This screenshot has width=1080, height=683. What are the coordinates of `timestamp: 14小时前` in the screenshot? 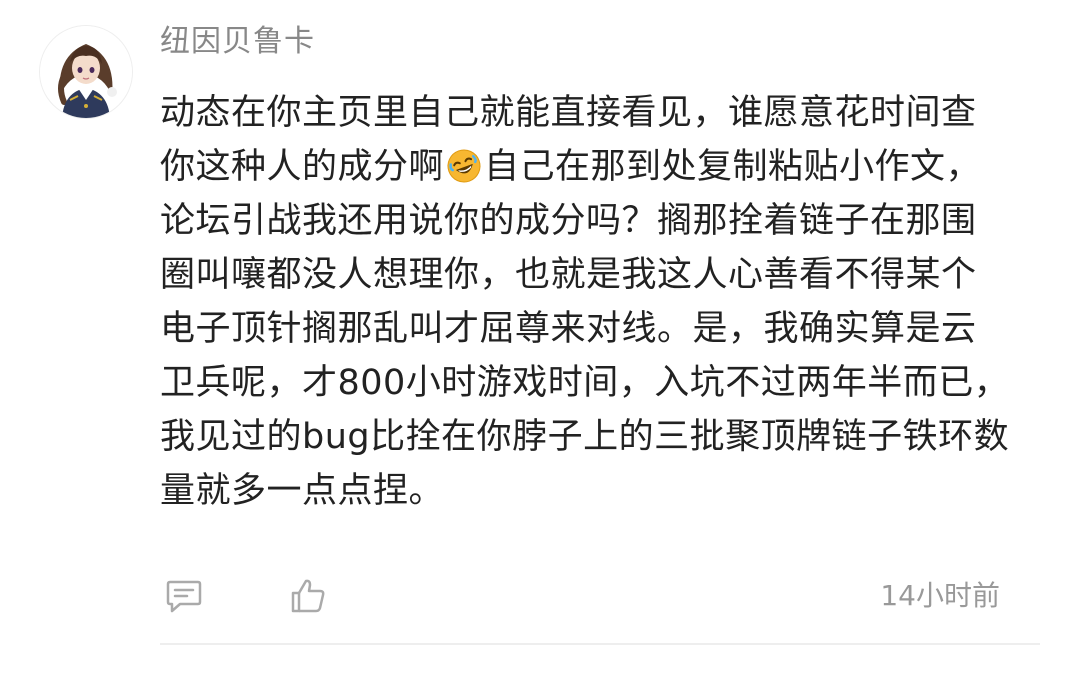 It's located at (940, 595).